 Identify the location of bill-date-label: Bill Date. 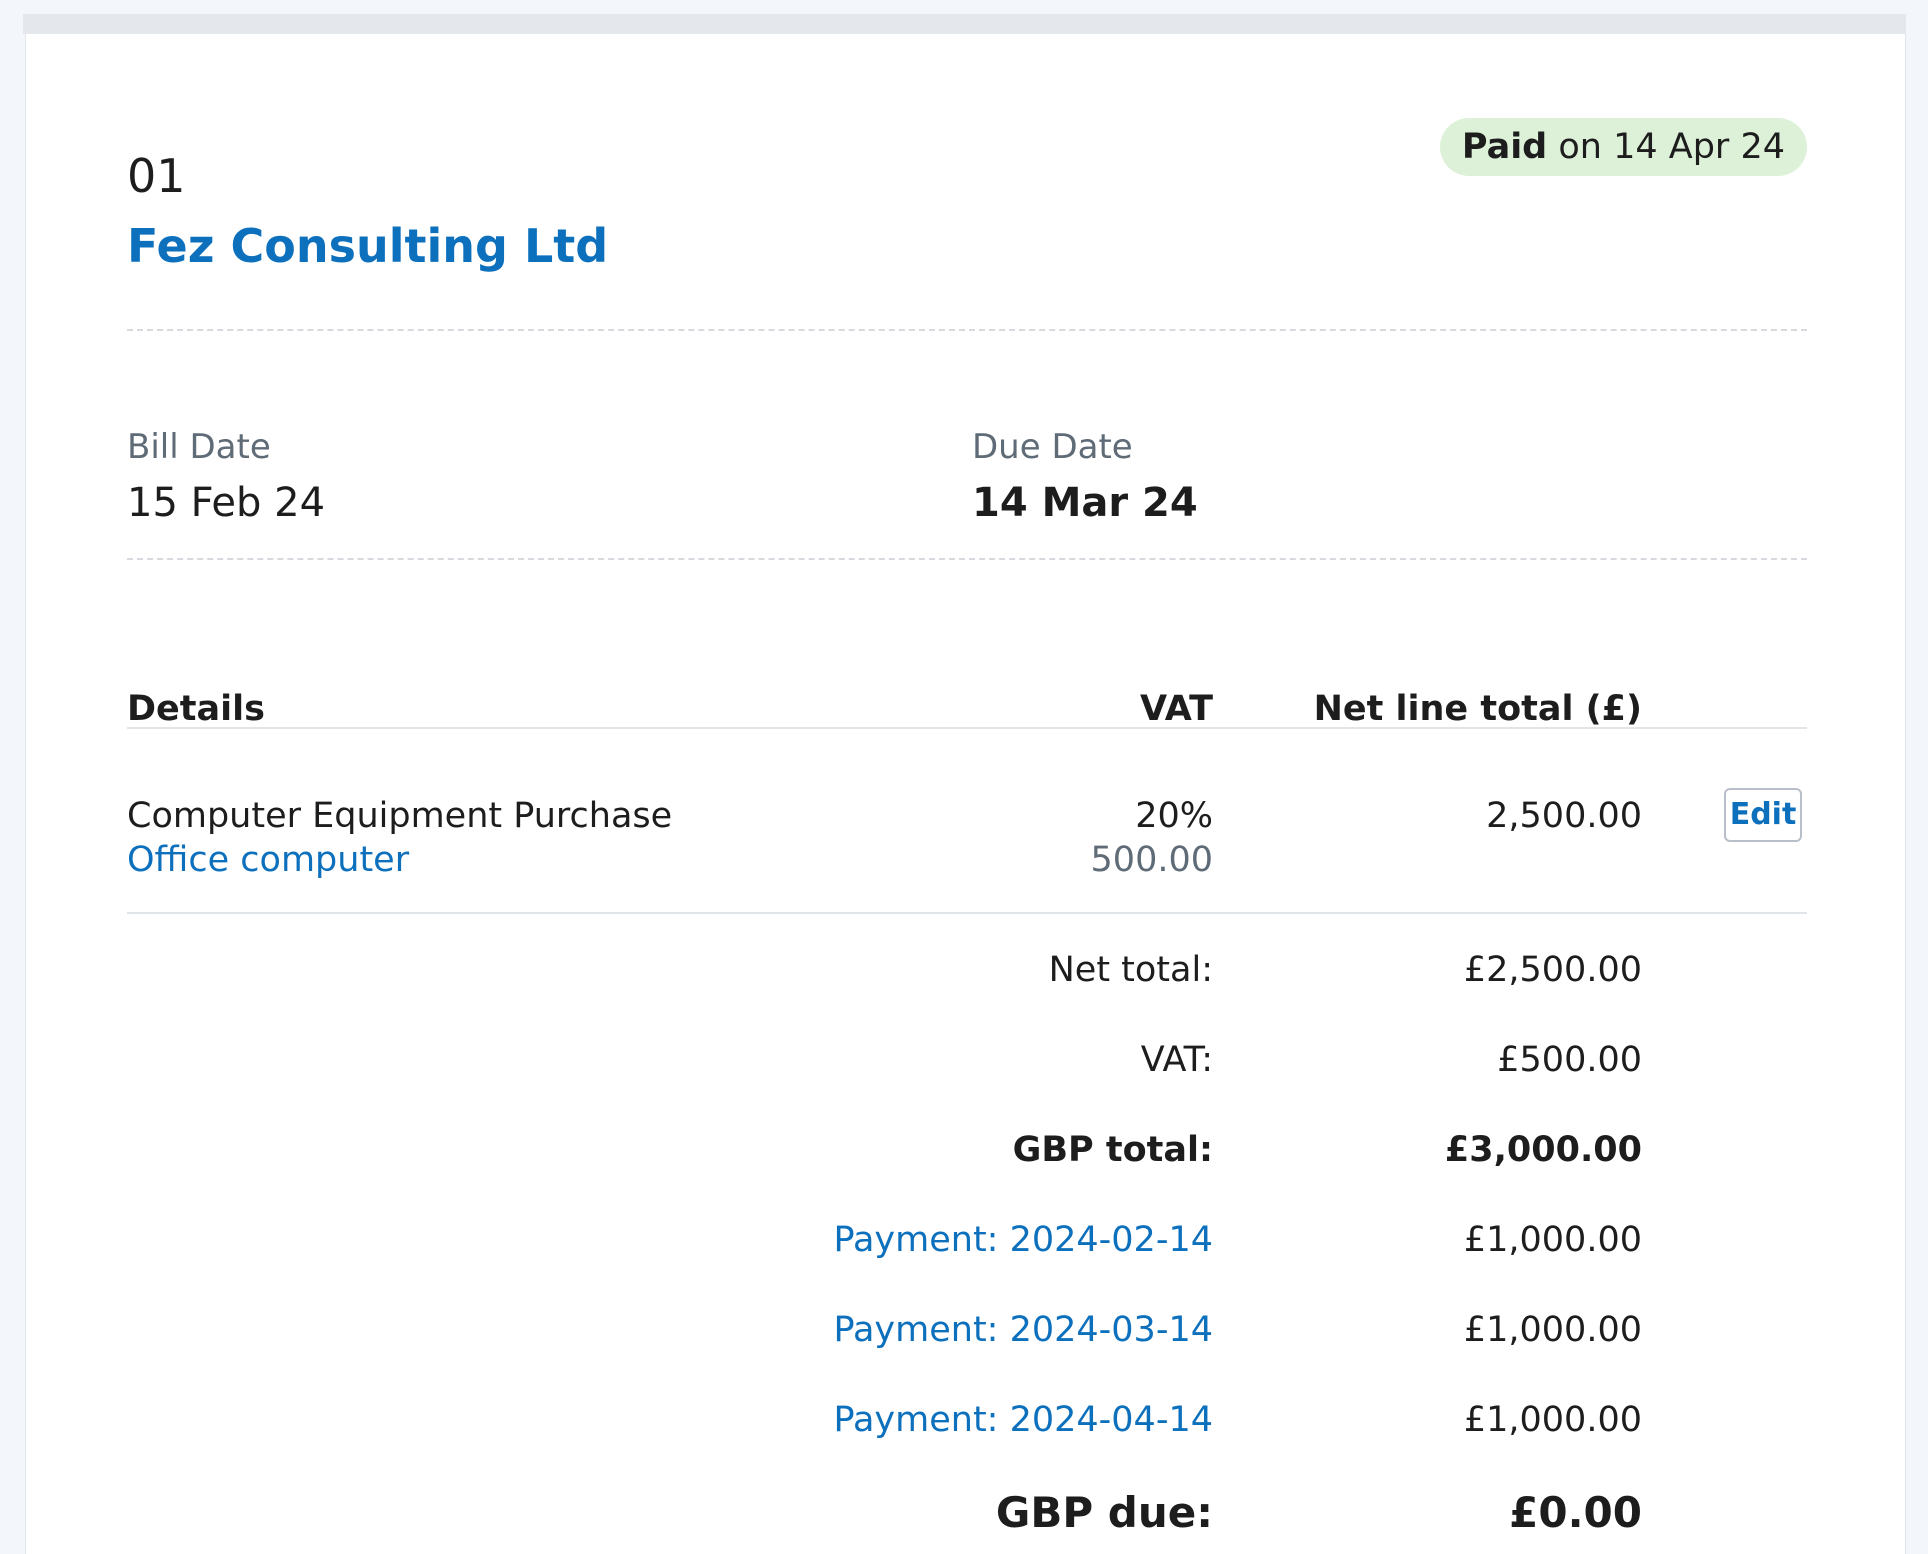
(199, 447).